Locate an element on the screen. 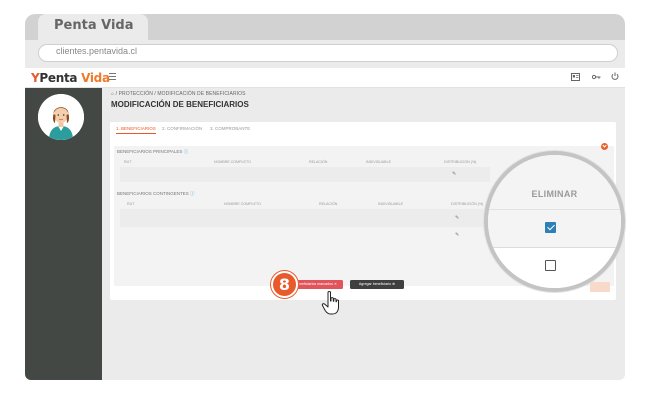 The height and width of the screenshot is (400, 650). logo-text-penta: Penta is located at coordinates (60, 78).